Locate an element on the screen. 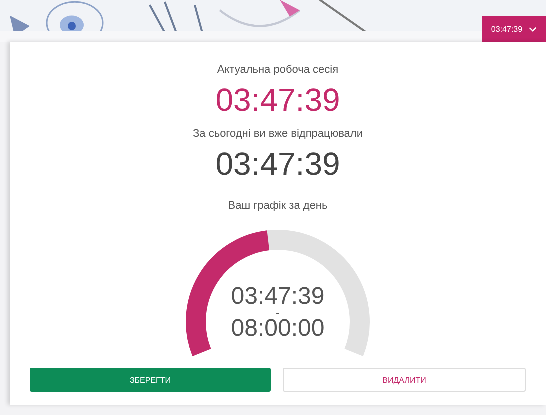 The image size is (546, 415). today-label: За сьогодні ви вже відпрацювали is located at coordinates (278, 134).